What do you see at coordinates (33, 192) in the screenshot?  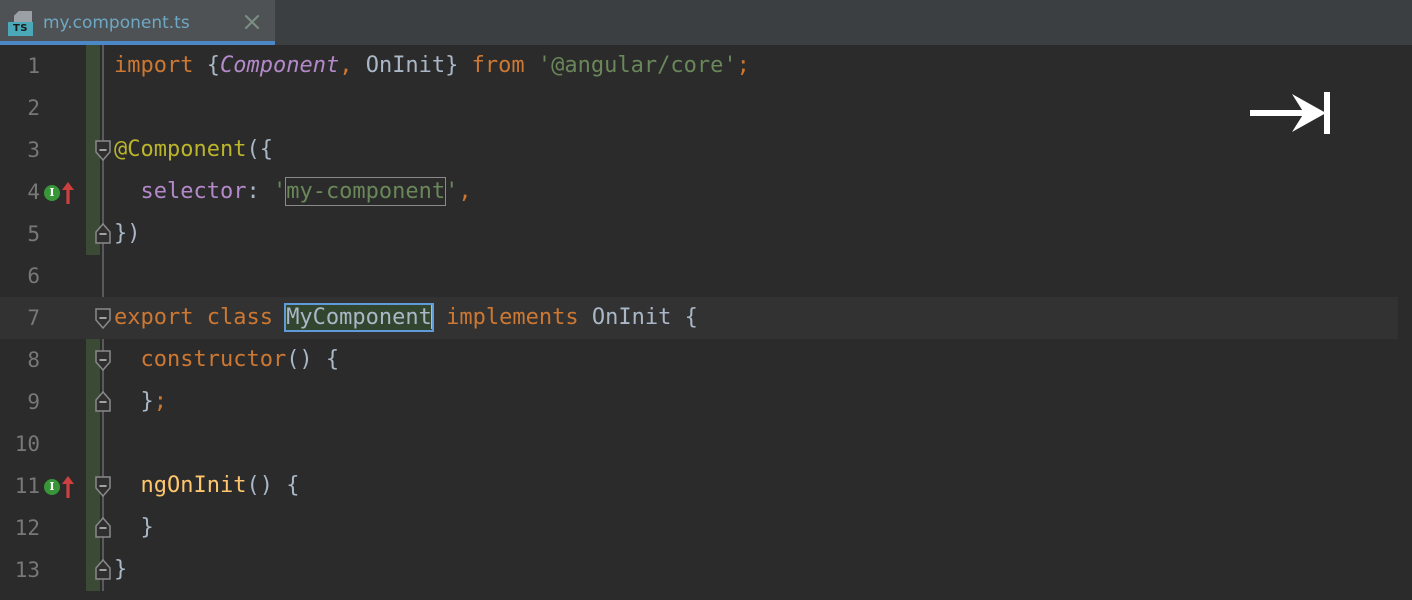 I see `line-number: 4` at bounding box center [33, 192].